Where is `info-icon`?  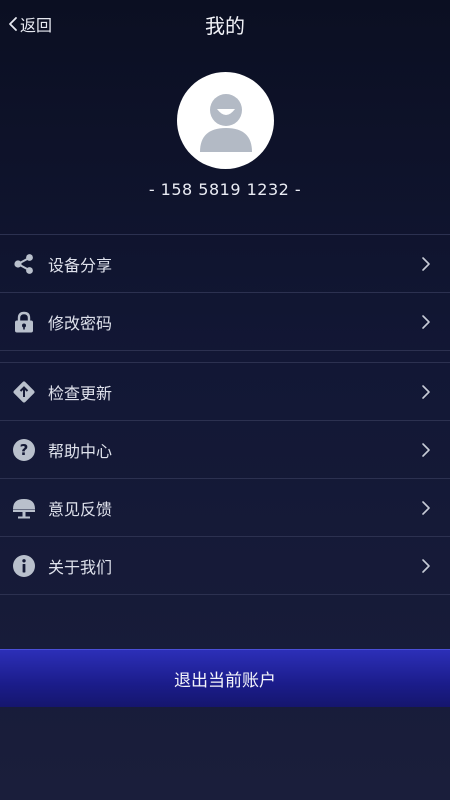
info-icon is located at coordinates (24, 566).